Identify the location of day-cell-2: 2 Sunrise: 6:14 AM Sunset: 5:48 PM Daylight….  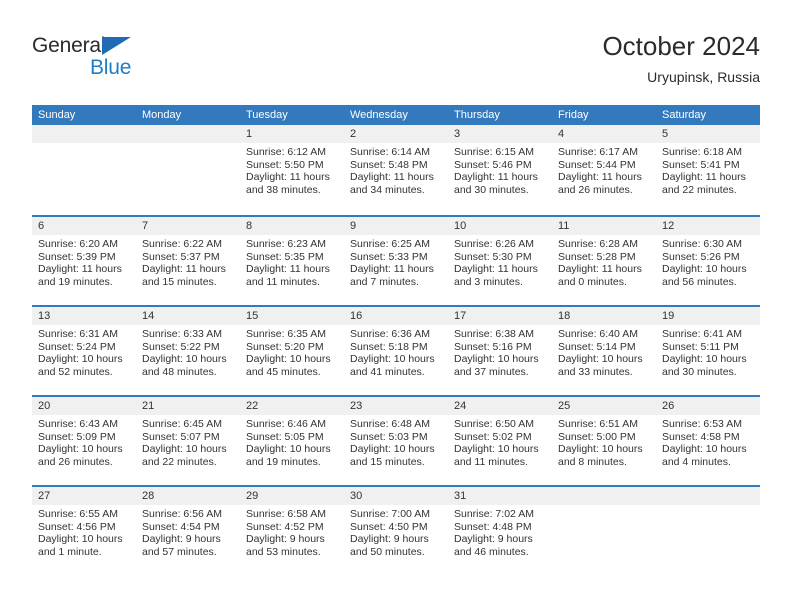
(396, 170).